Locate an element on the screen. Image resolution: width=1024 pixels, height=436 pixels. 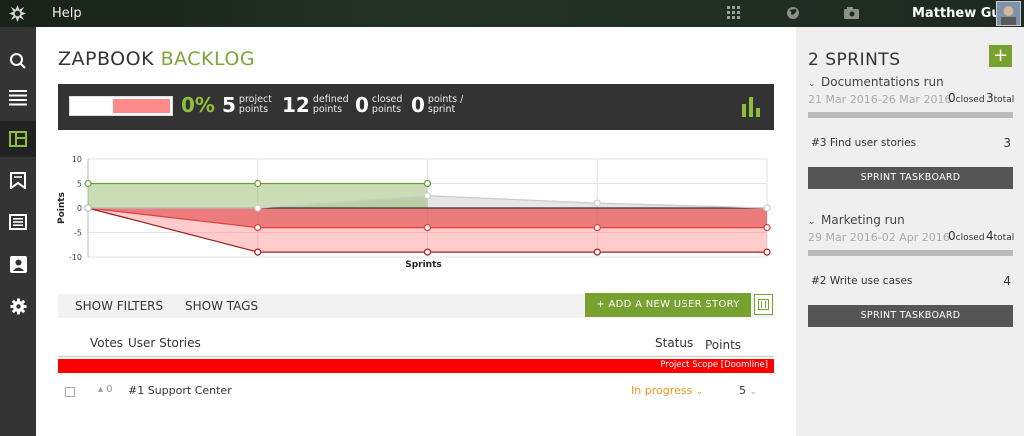
add-sprint-button: + is located at coordinates (1000, 56).